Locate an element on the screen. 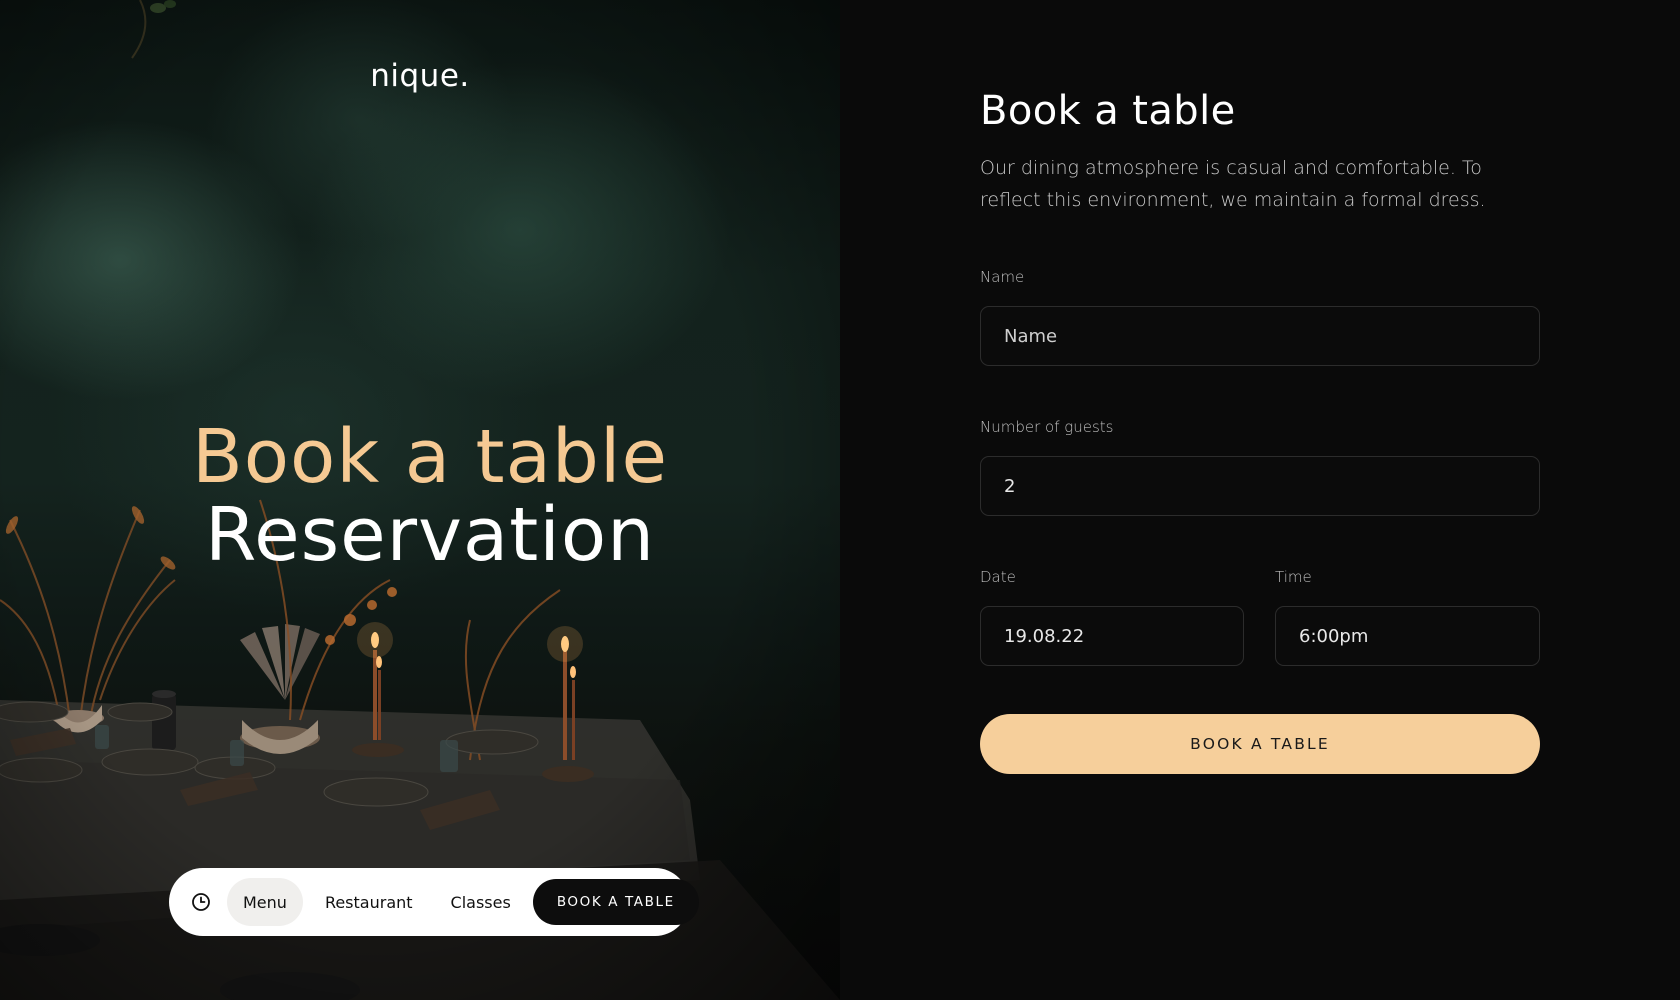 This screenshot has height=1000, width=1680. hero-title: Book a table Reservation is located at coordinates (420, 496).